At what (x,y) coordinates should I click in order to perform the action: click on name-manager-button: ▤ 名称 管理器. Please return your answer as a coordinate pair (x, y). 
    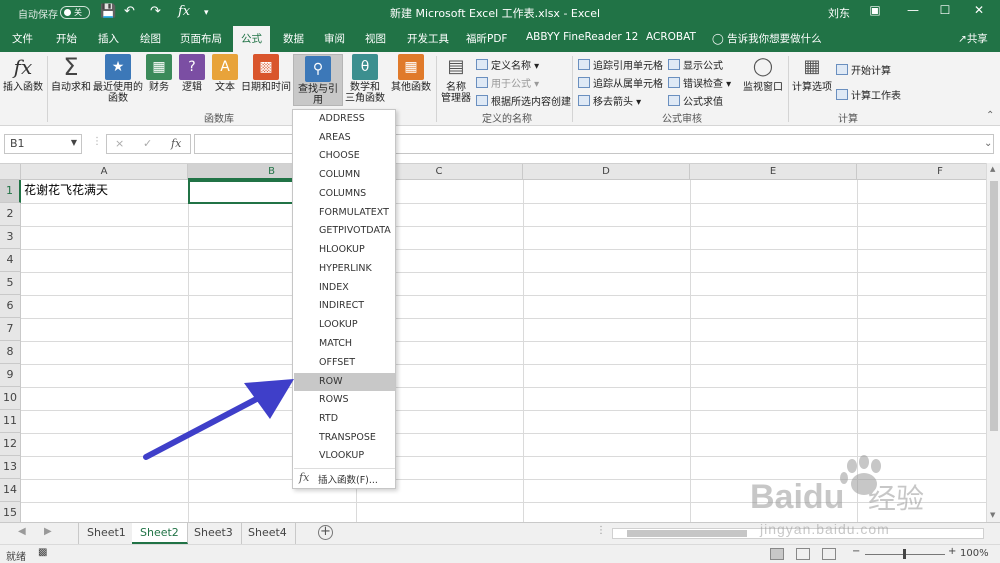
    Looking at the image, I should click on (456, 79).